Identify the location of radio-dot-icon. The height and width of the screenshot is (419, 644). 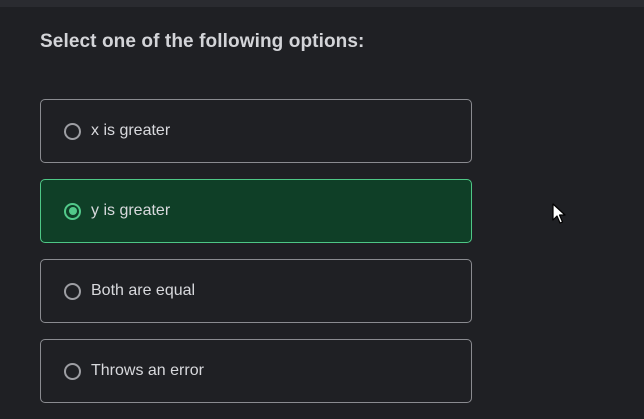
(72, 211).